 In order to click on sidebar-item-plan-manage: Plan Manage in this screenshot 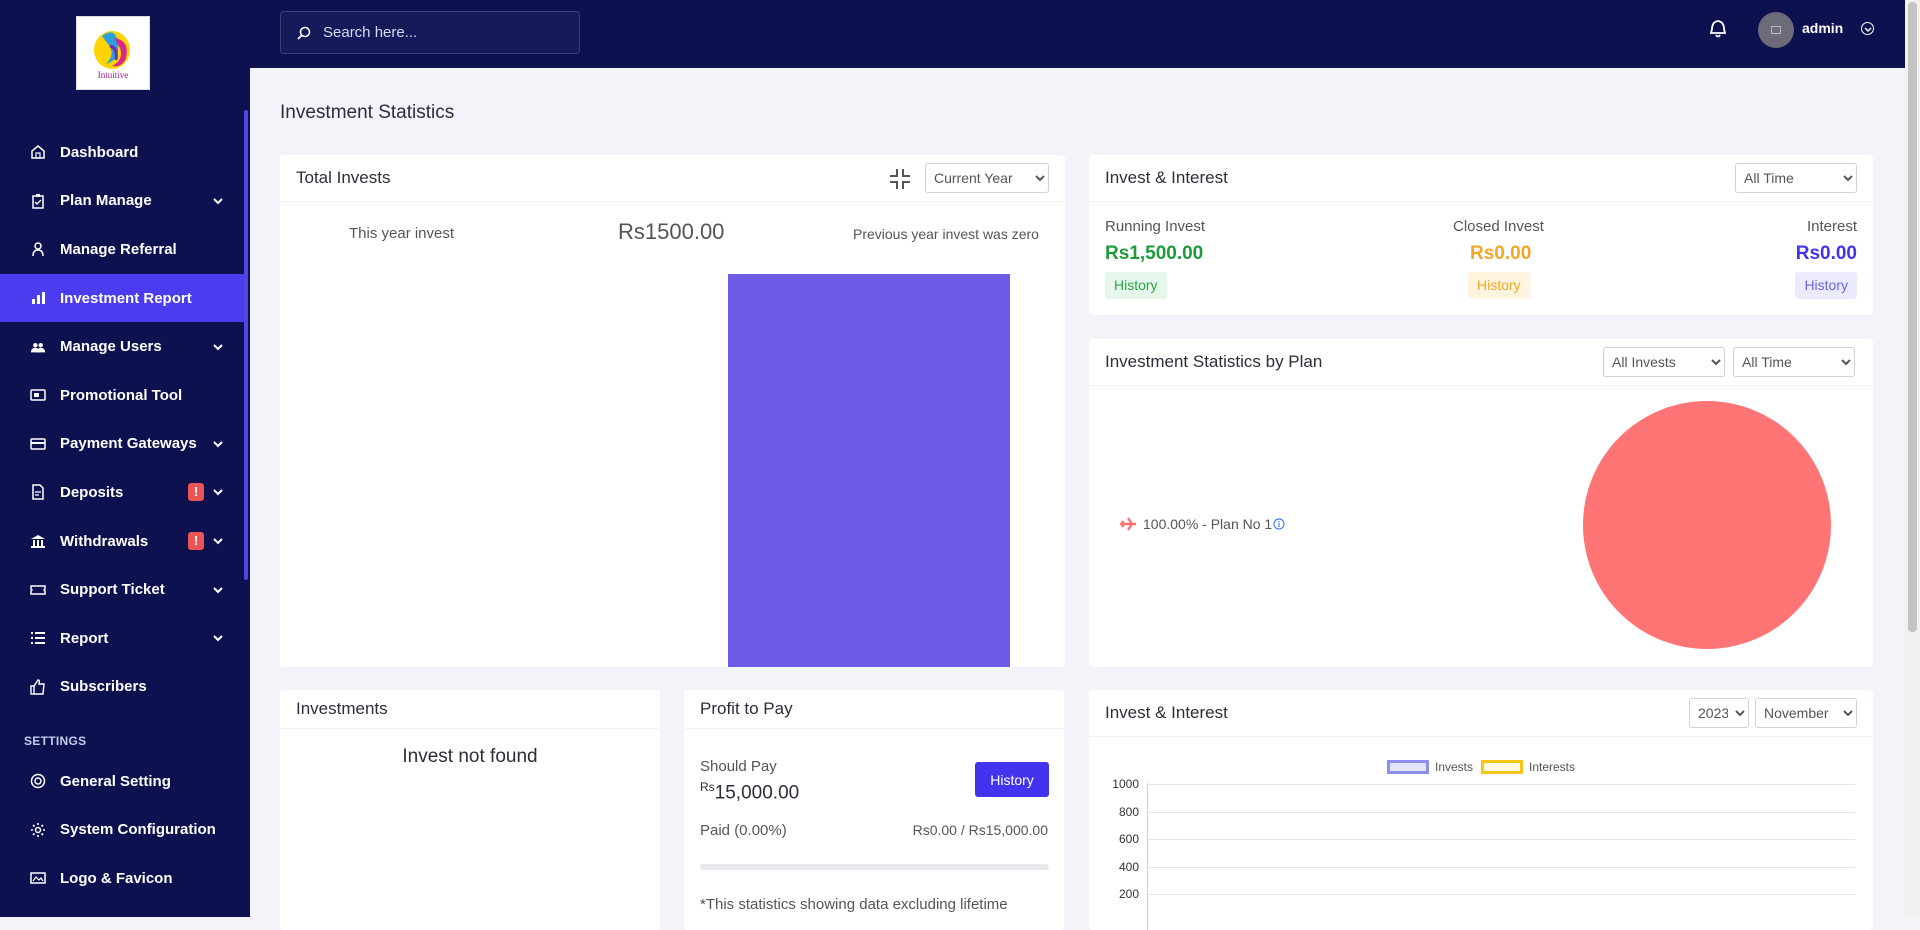, I will do `click(122, 201)`.